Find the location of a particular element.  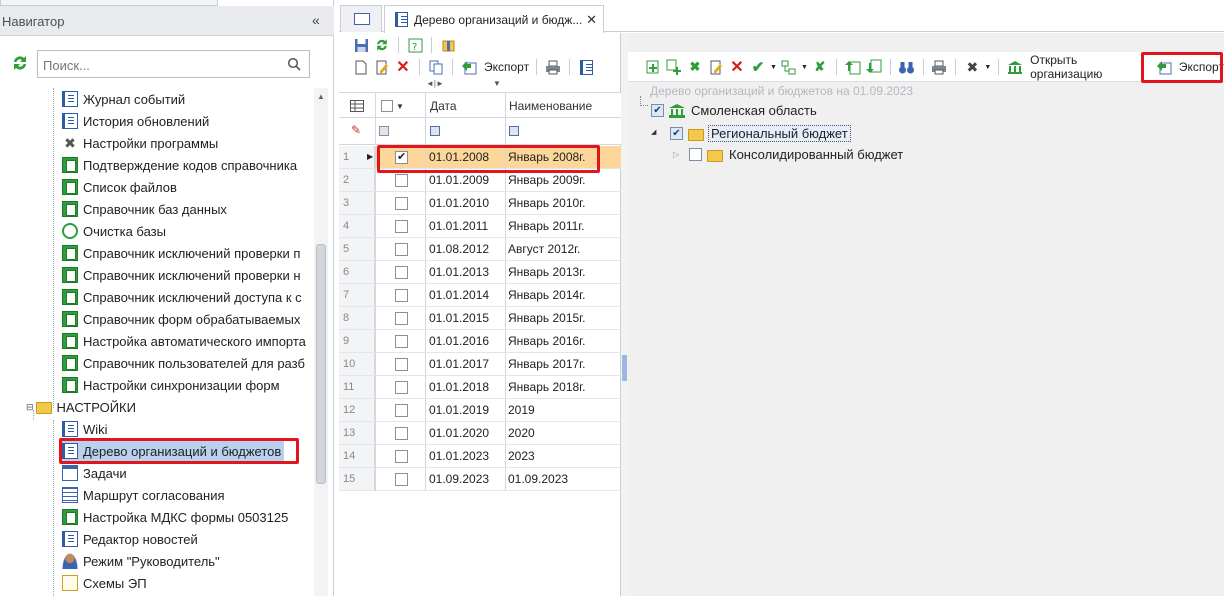

nav-item-org-tree: Дерево организаций и бюджетов is located at coordinates (173, 451).